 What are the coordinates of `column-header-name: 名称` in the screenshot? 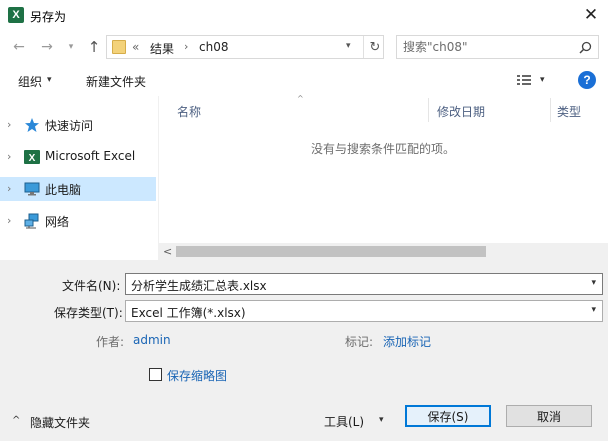 It's located at (189, 111).